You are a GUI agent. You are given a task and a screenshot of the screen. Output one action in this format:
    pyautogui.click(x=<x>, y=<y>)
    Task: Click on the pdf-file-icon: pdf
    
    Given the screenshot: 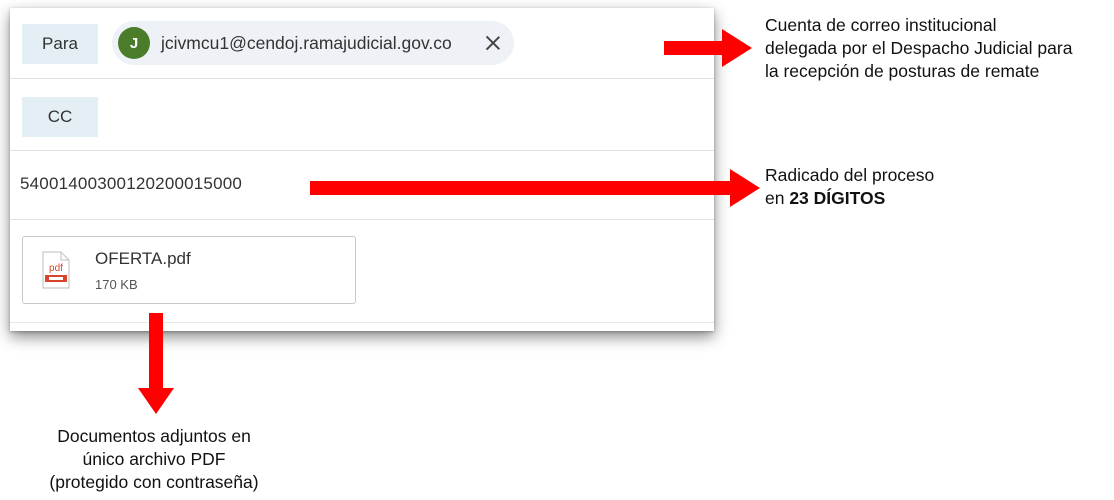 What is the action you would take?
    pyautogui.click(x=56, y=270)
    